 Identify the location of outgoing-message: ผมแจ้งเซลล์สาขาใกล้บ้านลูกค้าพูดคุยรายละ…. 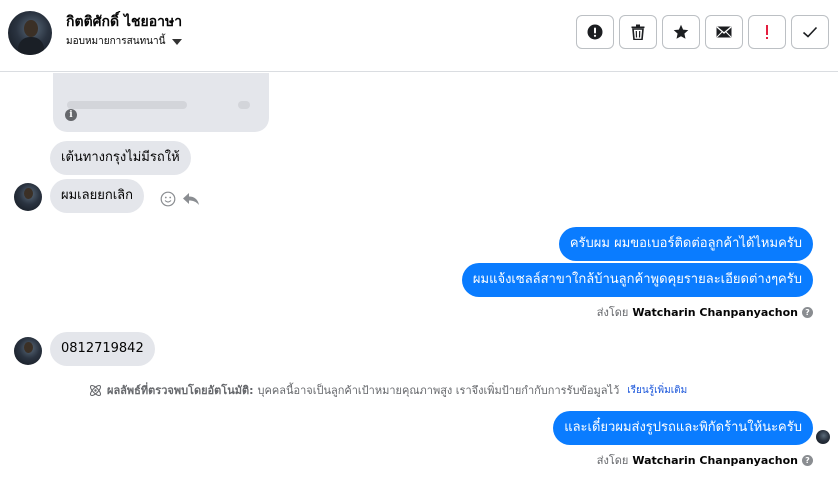
(637, 280).